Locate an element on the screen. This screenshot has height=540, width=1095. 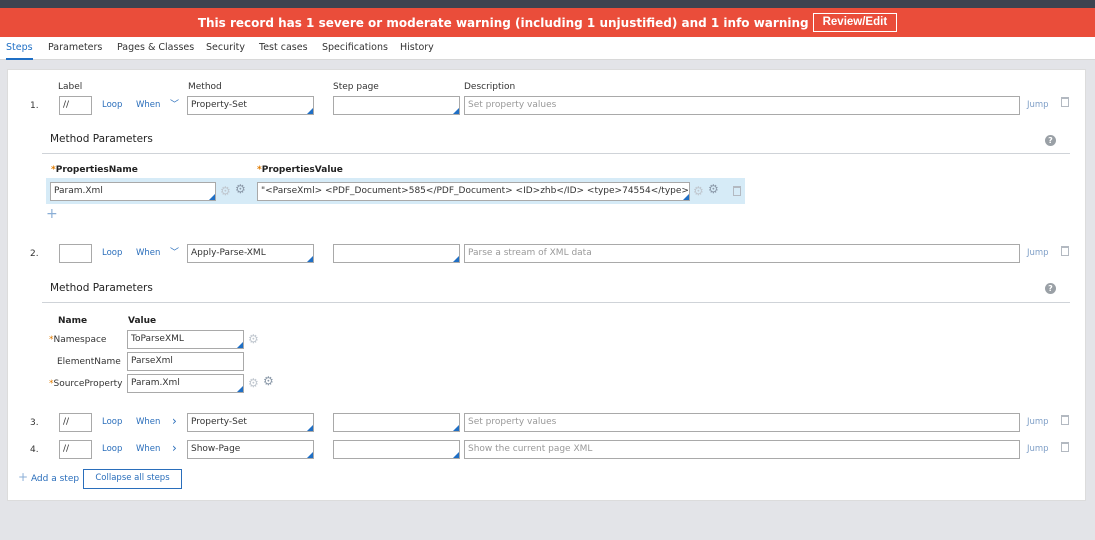
add-step-label: Add a step is located at coordinates (55, 479).